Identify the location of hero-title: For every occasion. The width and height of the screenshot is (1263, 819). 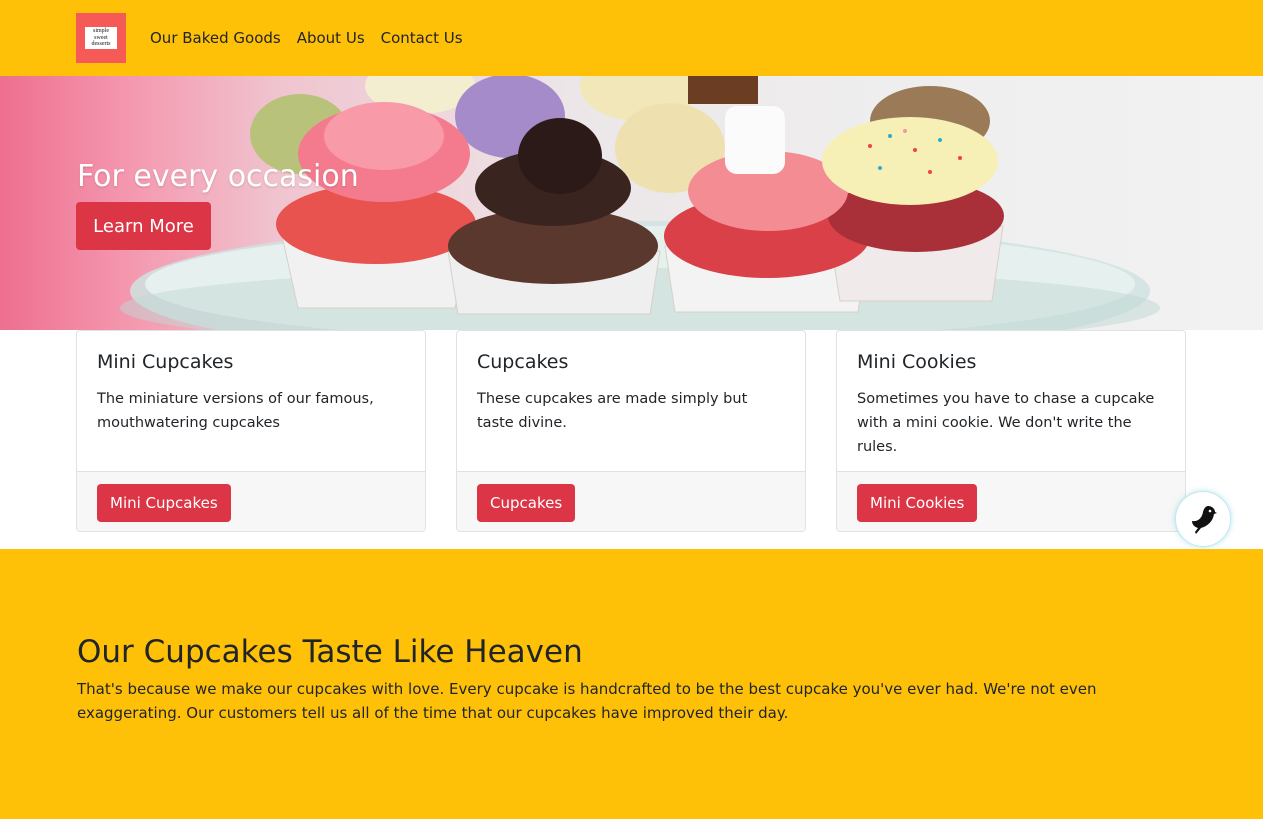
(218, 176).